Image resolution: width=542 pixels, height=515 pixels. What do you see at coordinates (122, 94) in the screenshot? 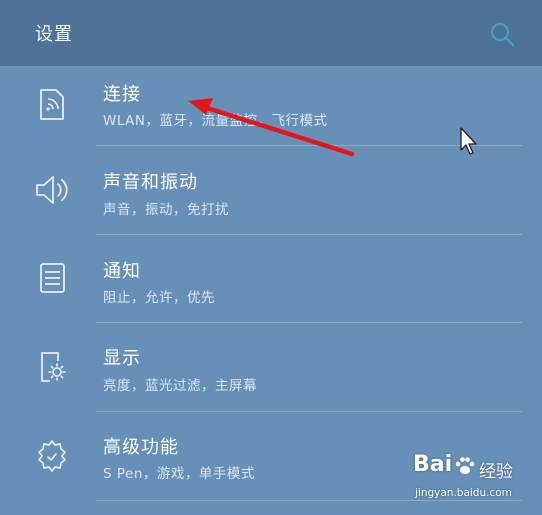
I see `settings-item-label: 连接` at bounding box center [122, 94].